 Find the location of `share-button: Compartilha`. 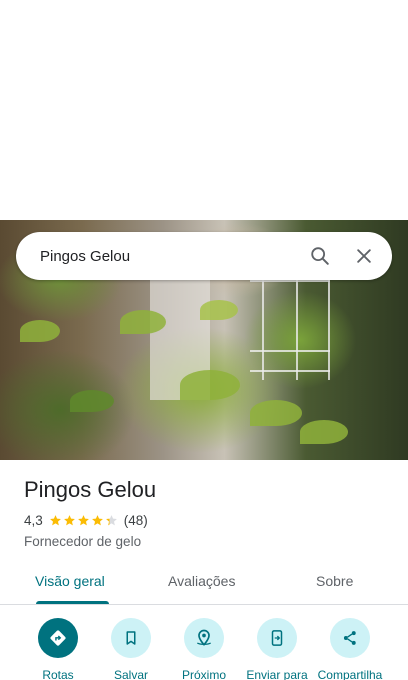

share-button: Compartilha is located at coordinates (350, 649).